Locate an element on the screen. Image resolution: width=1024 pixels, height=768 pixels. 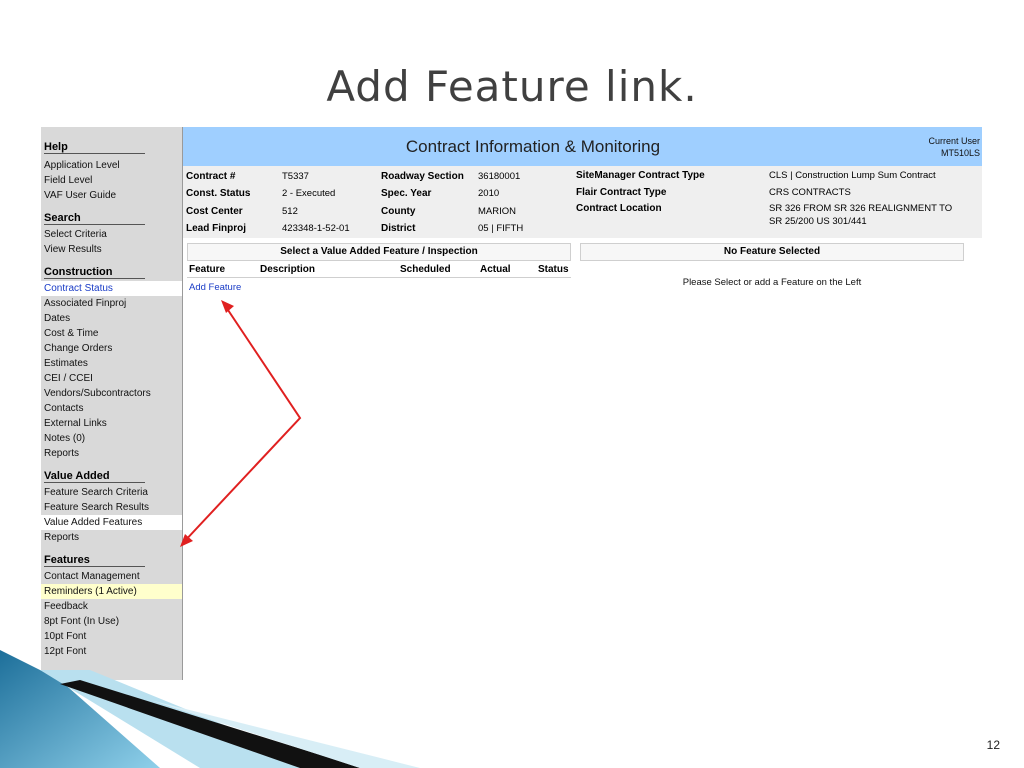
county-label: County is located at coordinates (398, 211).